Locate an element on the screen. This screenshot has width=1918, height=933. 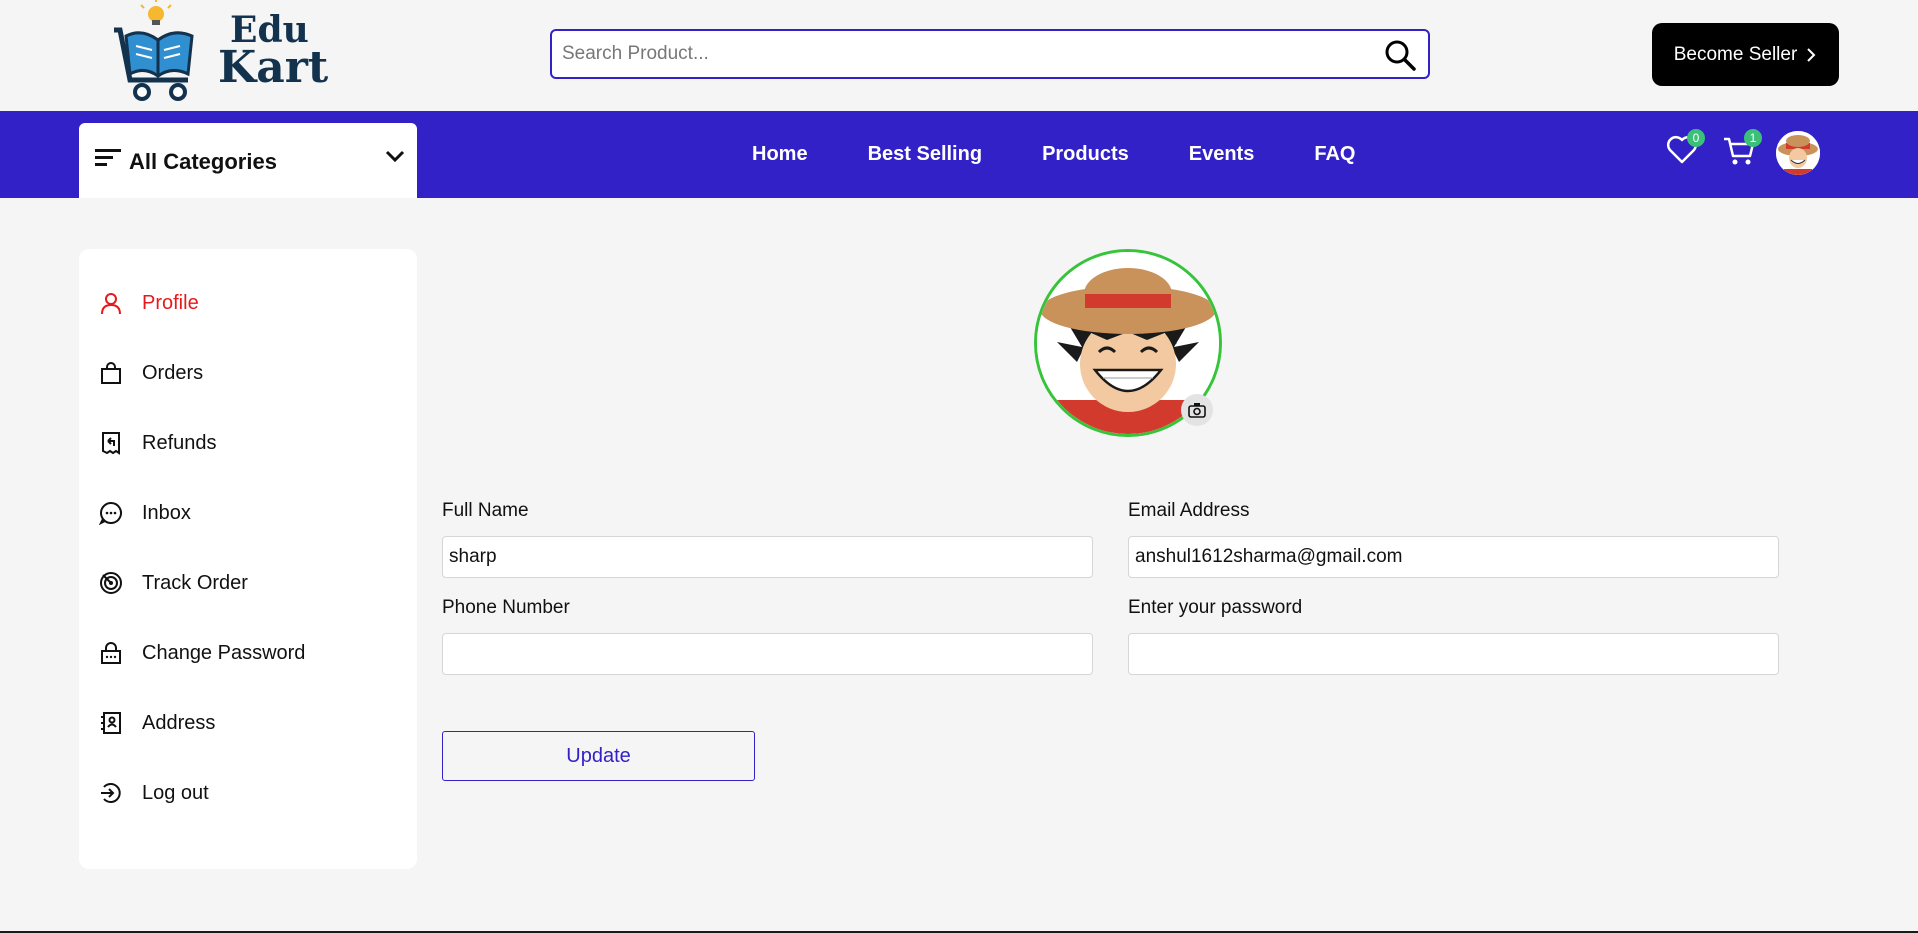
email-field-wrapper is located at coordinates (1453, 557).